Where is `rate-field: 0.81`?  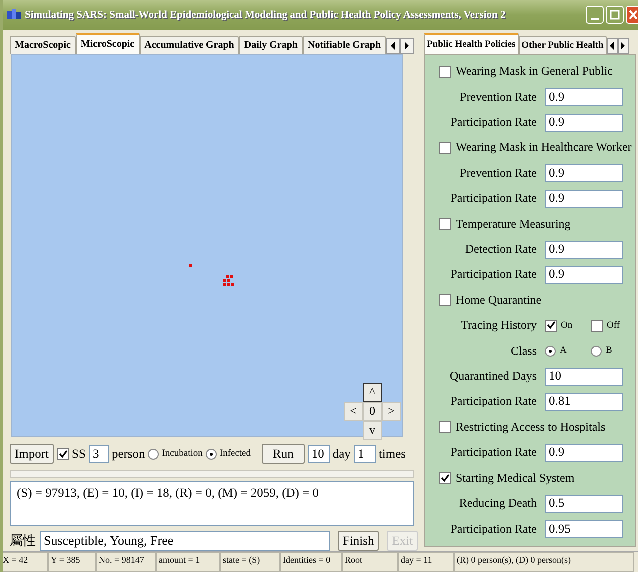
rate-field: 0.81 is located at coordinates (584, 401).